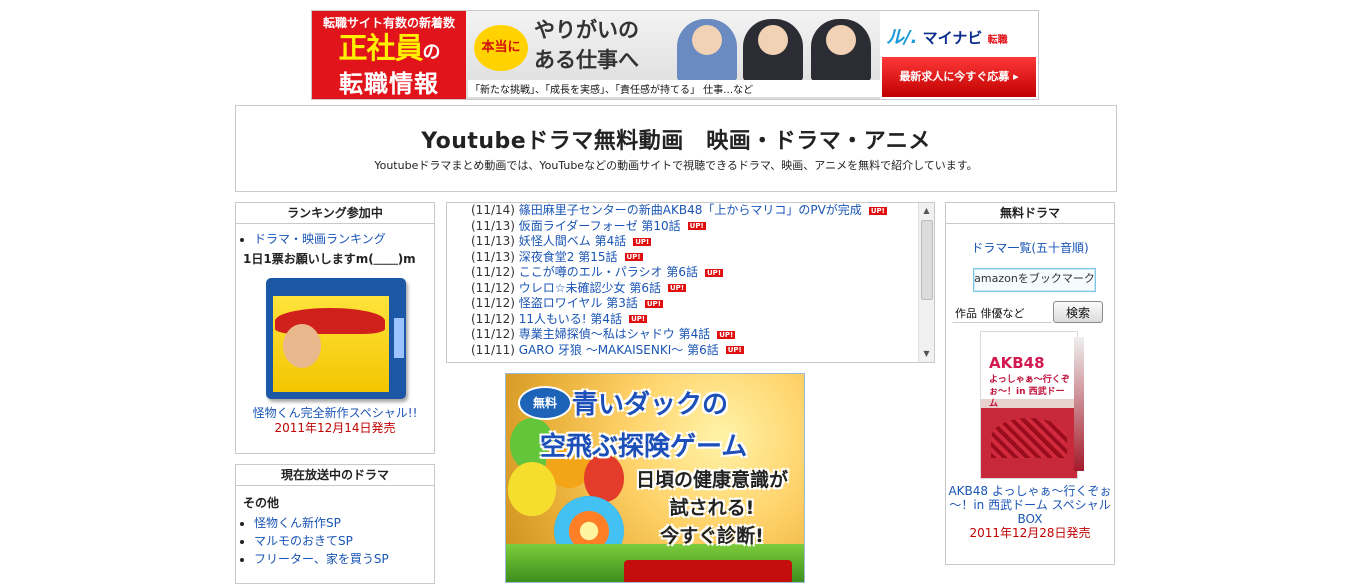  I want to click on onair-link: マルモのおきてSP, so click(303, 541).